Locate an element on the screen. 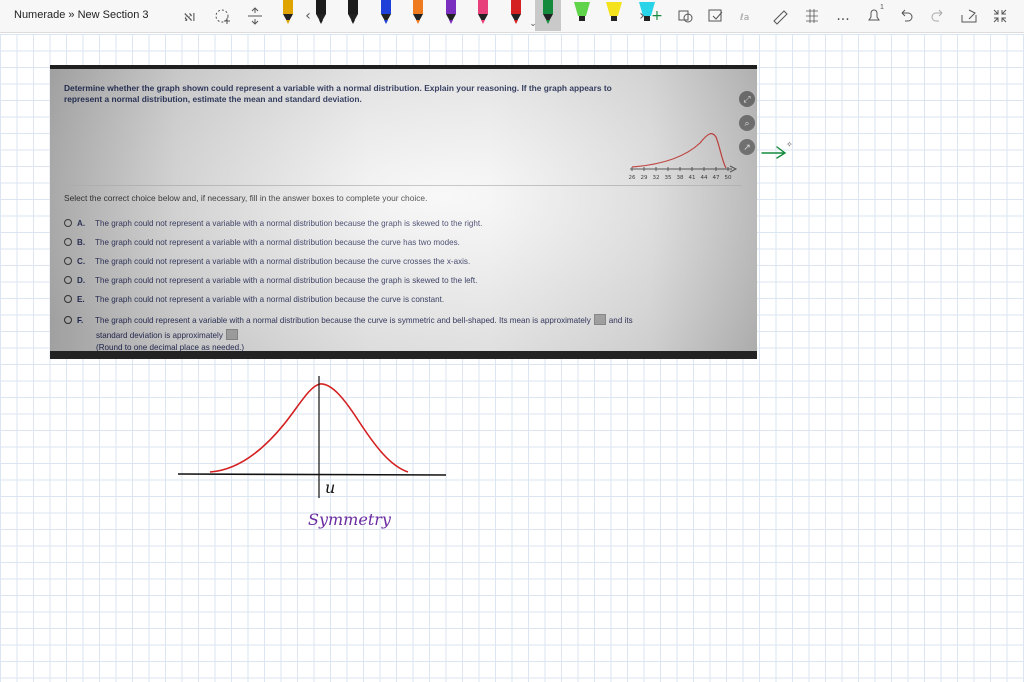 The image size is (1024, 682). chevron-left-icon: ‹ is located at coordinates (308, 16).